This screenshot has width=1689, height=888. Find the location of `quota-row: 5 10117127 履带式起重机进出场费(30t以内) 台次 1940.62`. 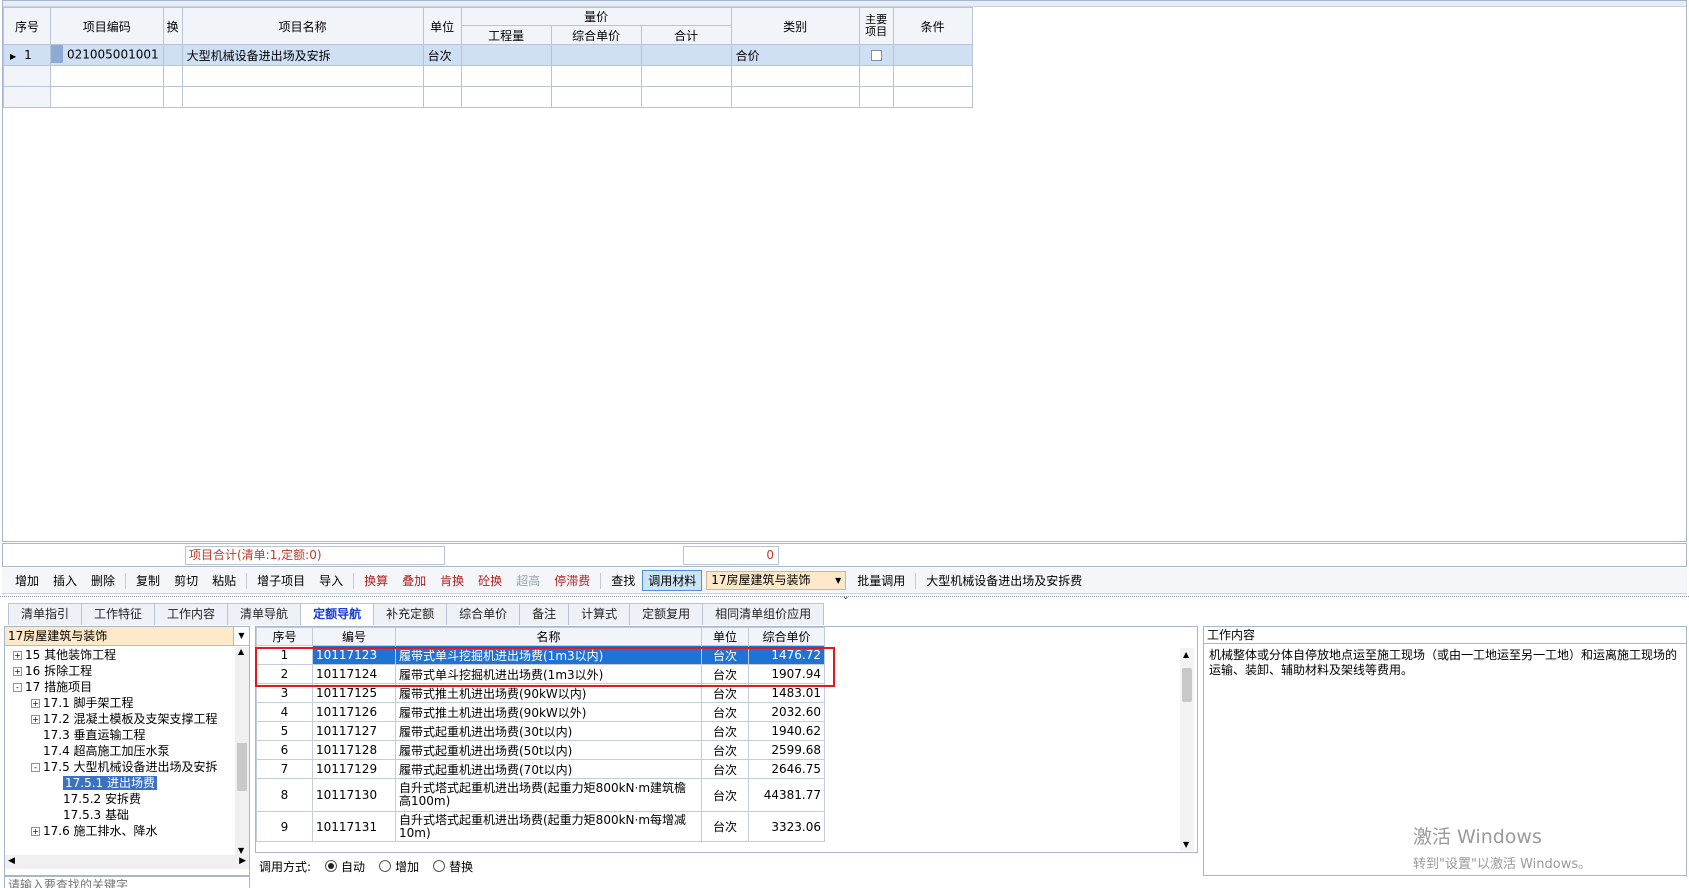

quota-row: 5 10117127 履带式起重机进出场费(30t以内) 台次 1940.62 is located at coordinates (540, 731).